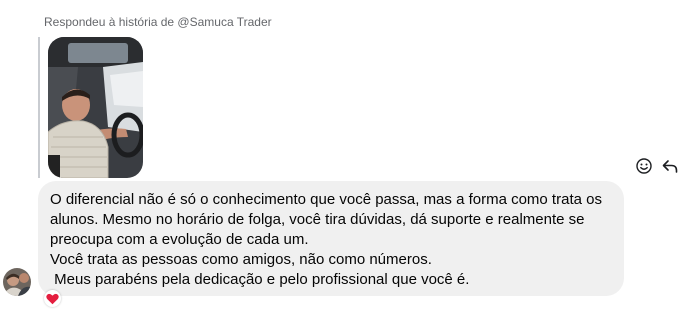 This screenshot has width=682, height=322. I want to click on sender-avatar, so click(17, 282).